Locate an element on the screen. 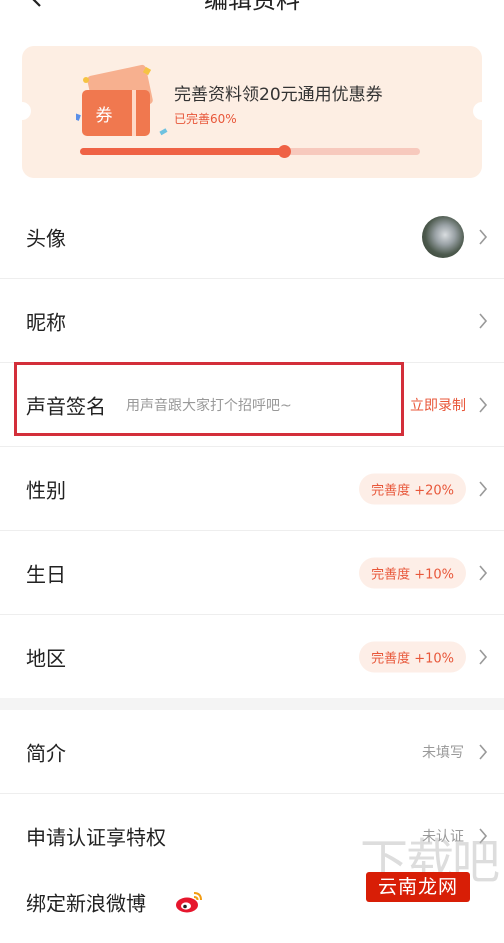 This screenshot has height=943, width=504. completion-text: 已完善60% is located at coordinates (205, 119).